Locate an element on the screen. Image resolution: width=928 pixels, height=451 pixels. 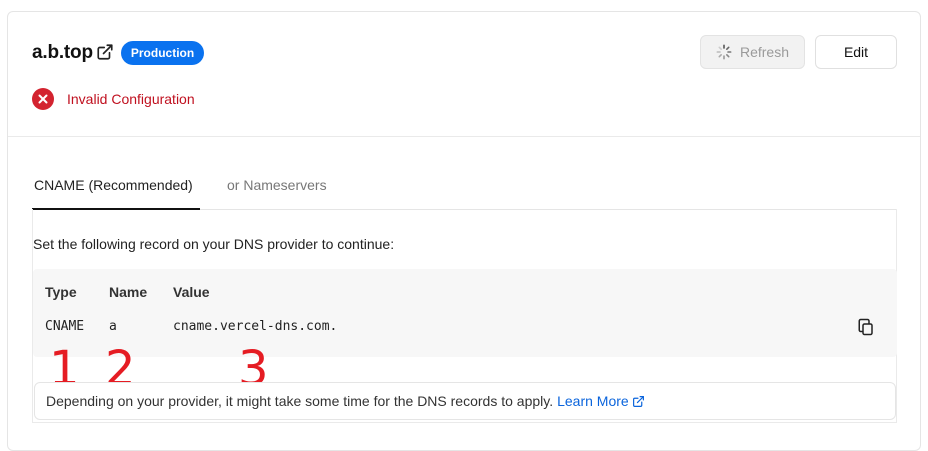
domain-row: a.b.top Production is located at coordinates (118, 53).